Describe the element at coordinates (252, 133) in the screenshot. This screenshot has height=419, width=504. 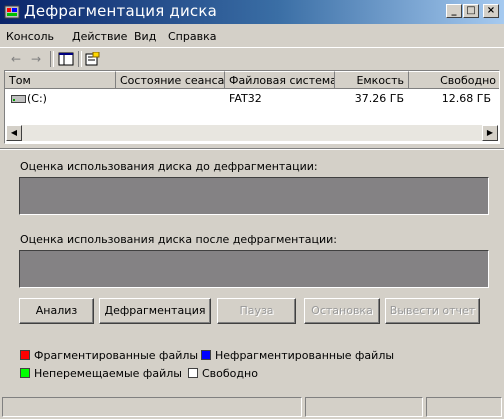
I see `horizontal-scrollbar: ◀ ▶` at that location.